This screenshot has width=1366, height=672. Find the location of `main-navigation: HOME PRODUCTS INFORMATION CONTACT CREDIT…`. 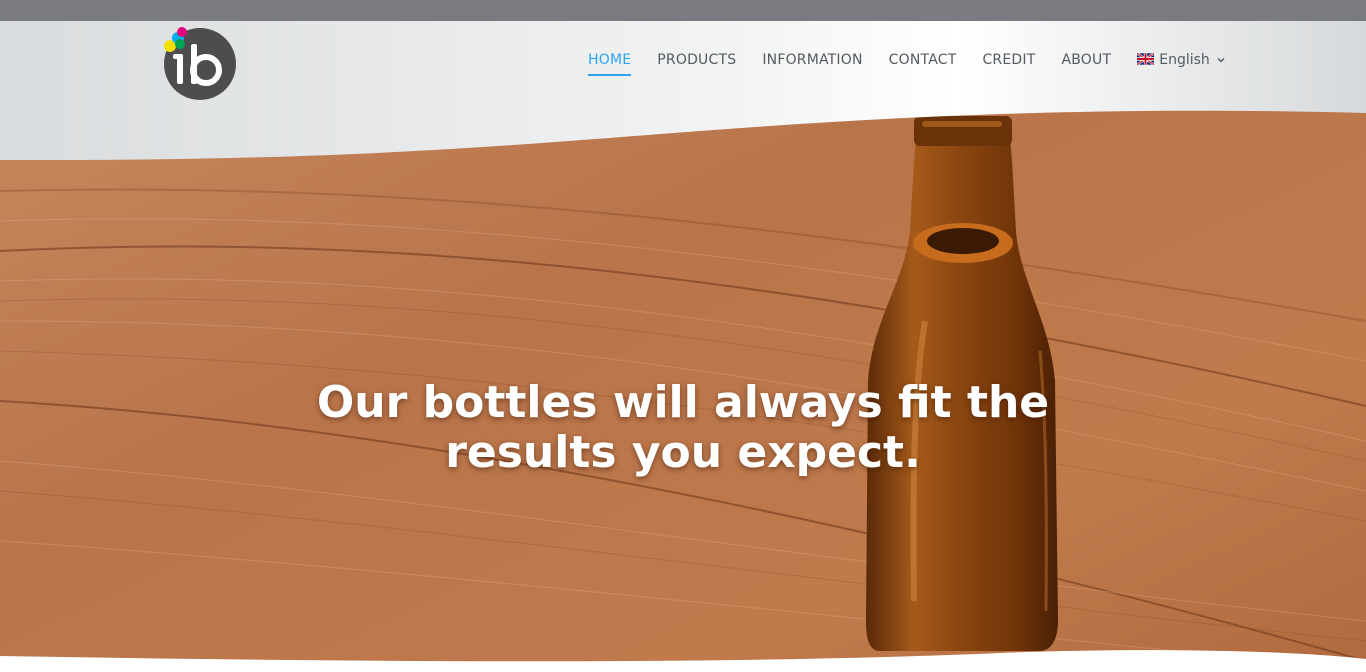

main-navigation: HOME PRODUCTS INFORMATION CONTACT CREDIT… is located at coordinates (907, 67).